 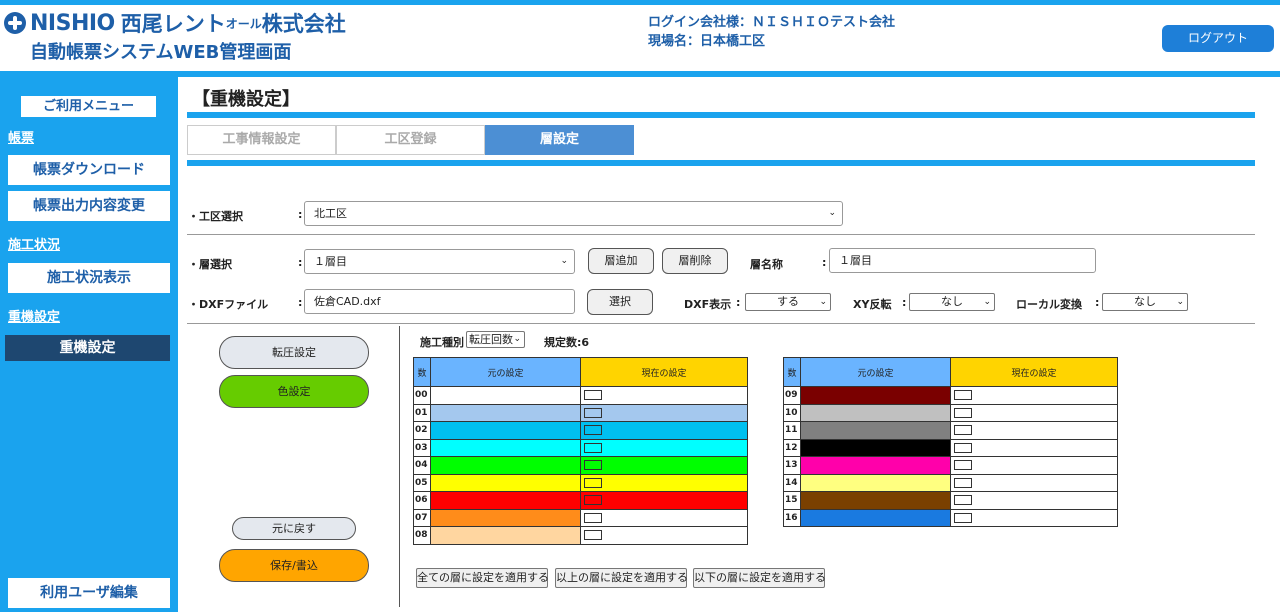 I want to click on dxf-select-button: 選択, so click(x=620, y=302).